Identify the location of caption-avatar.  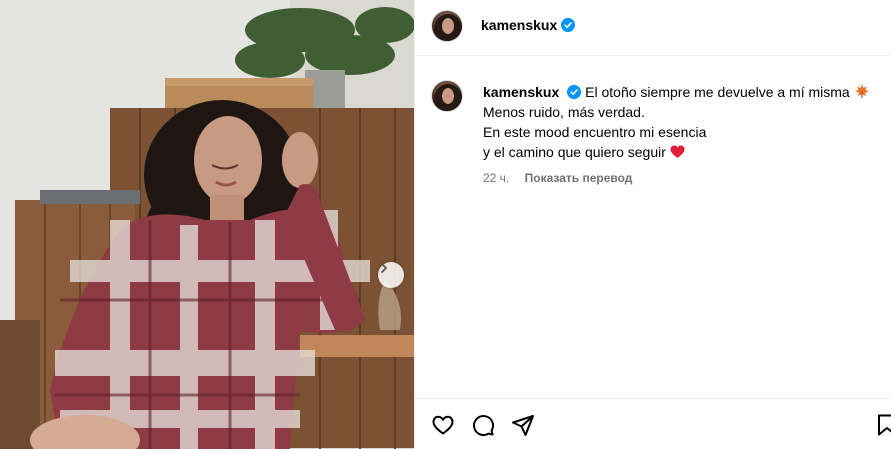
(447, 96).